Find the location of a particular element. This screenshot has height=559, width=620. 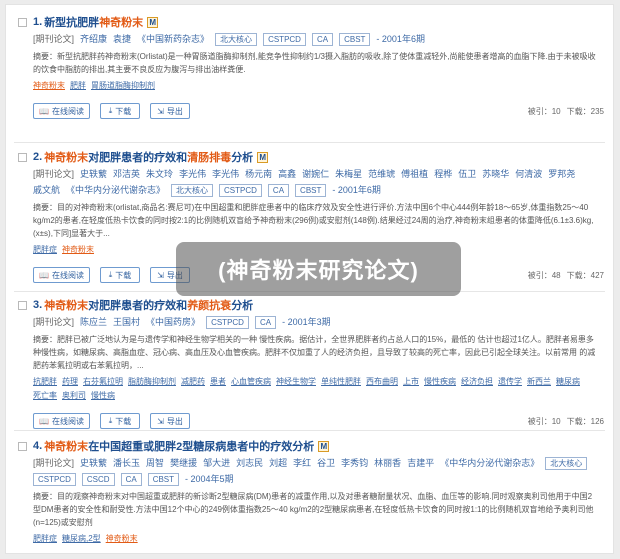

author-link: 李秀钧 is located at coordinates (354, 463).